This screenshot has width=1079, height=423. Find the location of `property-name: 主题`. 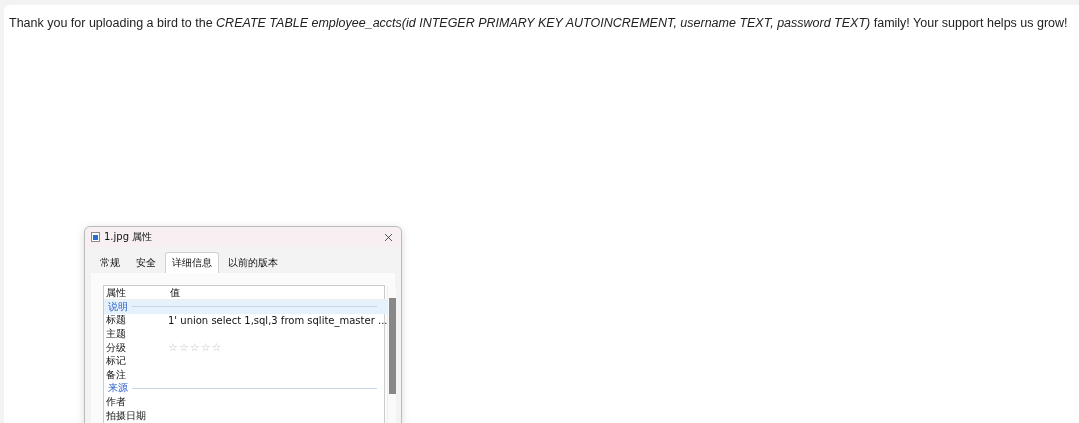

property-name: 主题 is located at coordinates (116, 334).